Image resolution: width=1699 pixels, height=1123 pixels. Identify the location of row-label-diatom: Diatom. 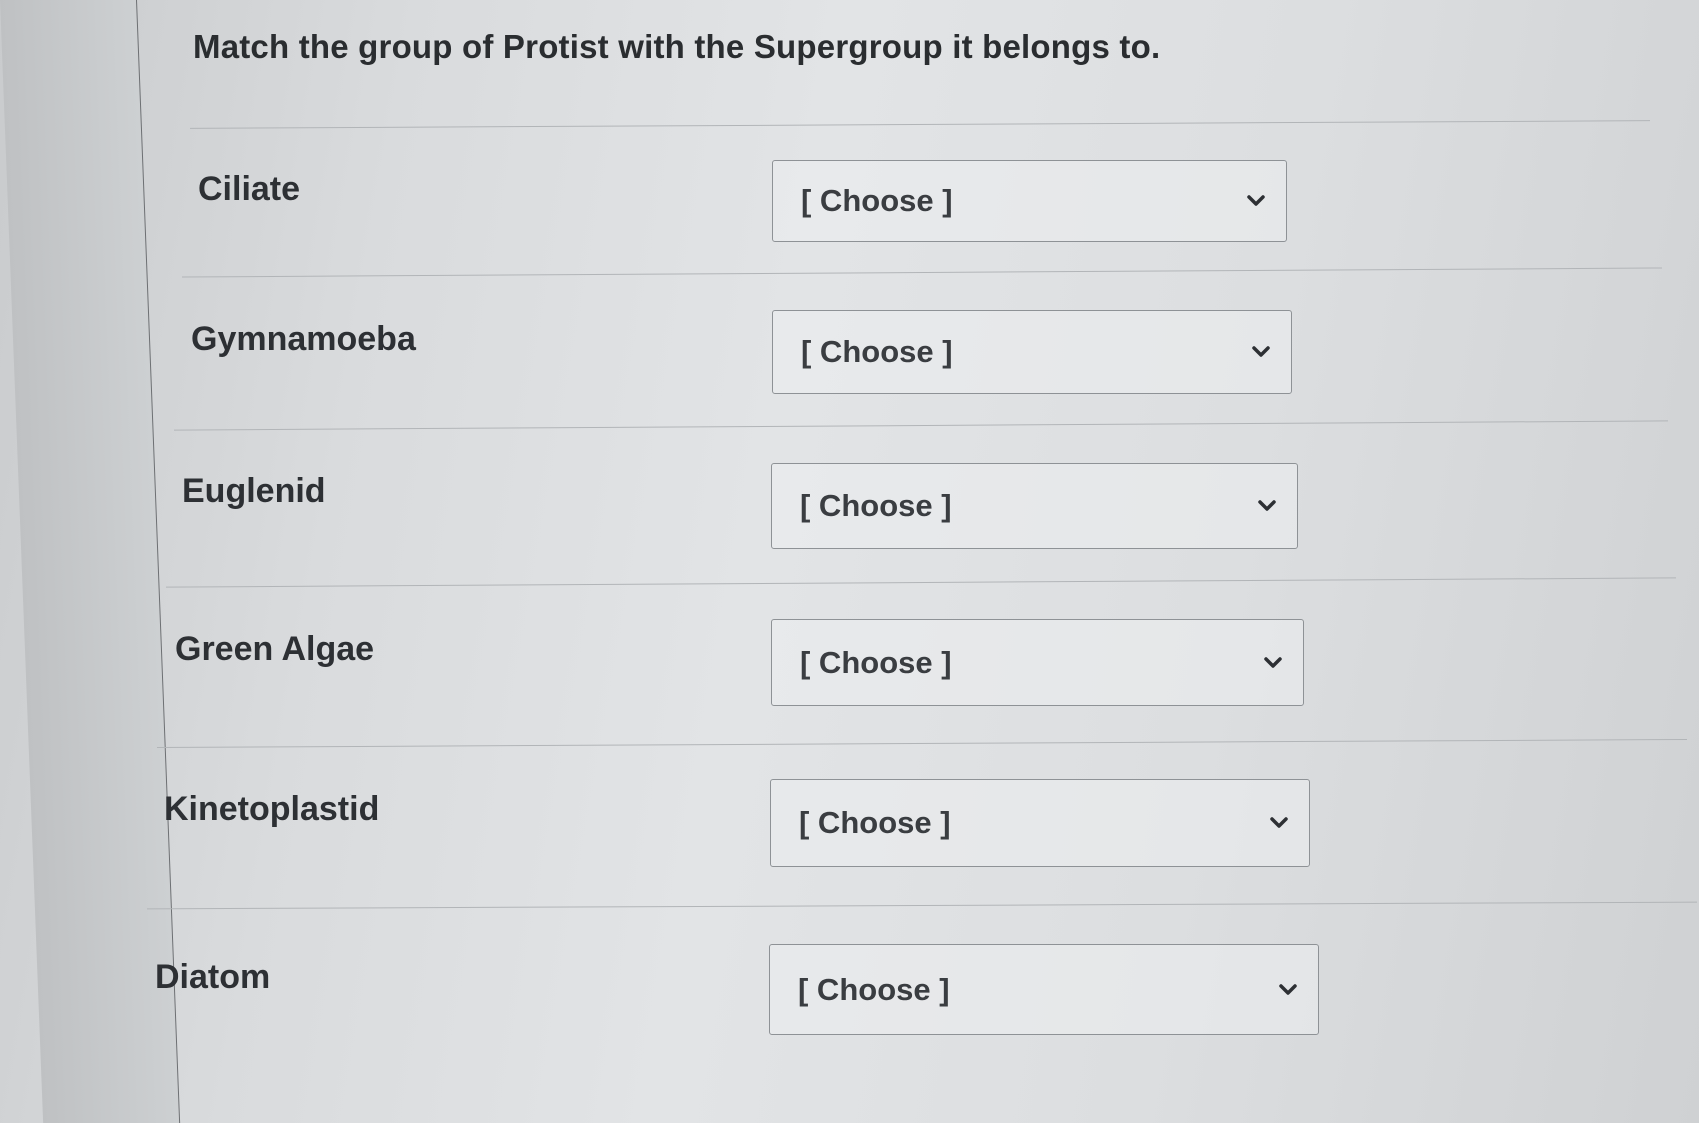
(213, 977).